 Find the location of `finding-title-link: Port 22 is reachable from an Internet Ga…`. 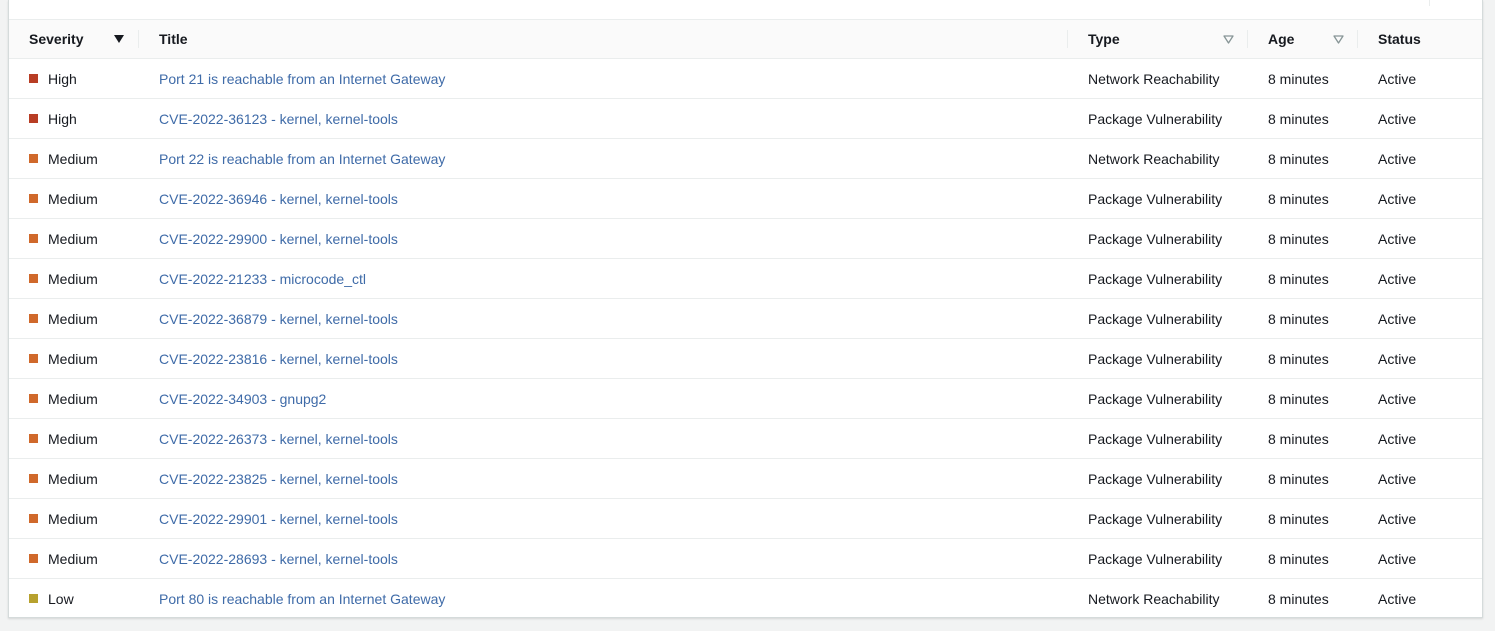

finding-title-link: Port 22 is reachable from an Internet Ga… is located at coordinates (302, 159).